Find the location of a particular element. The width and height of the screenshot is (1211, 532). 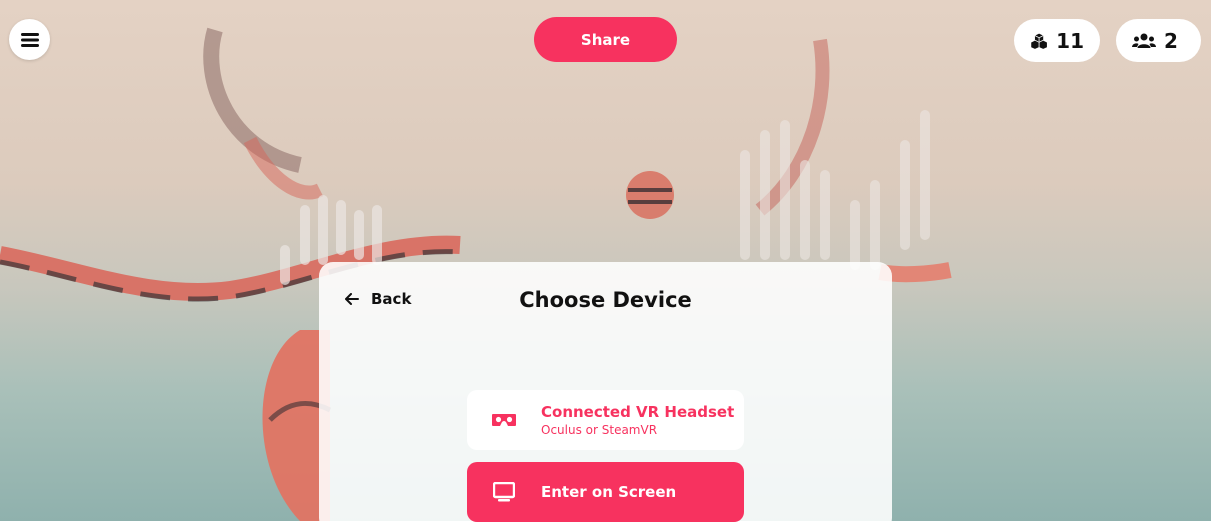

vr-option-label: Connected VR Headset is located at coordinates (638, 412).